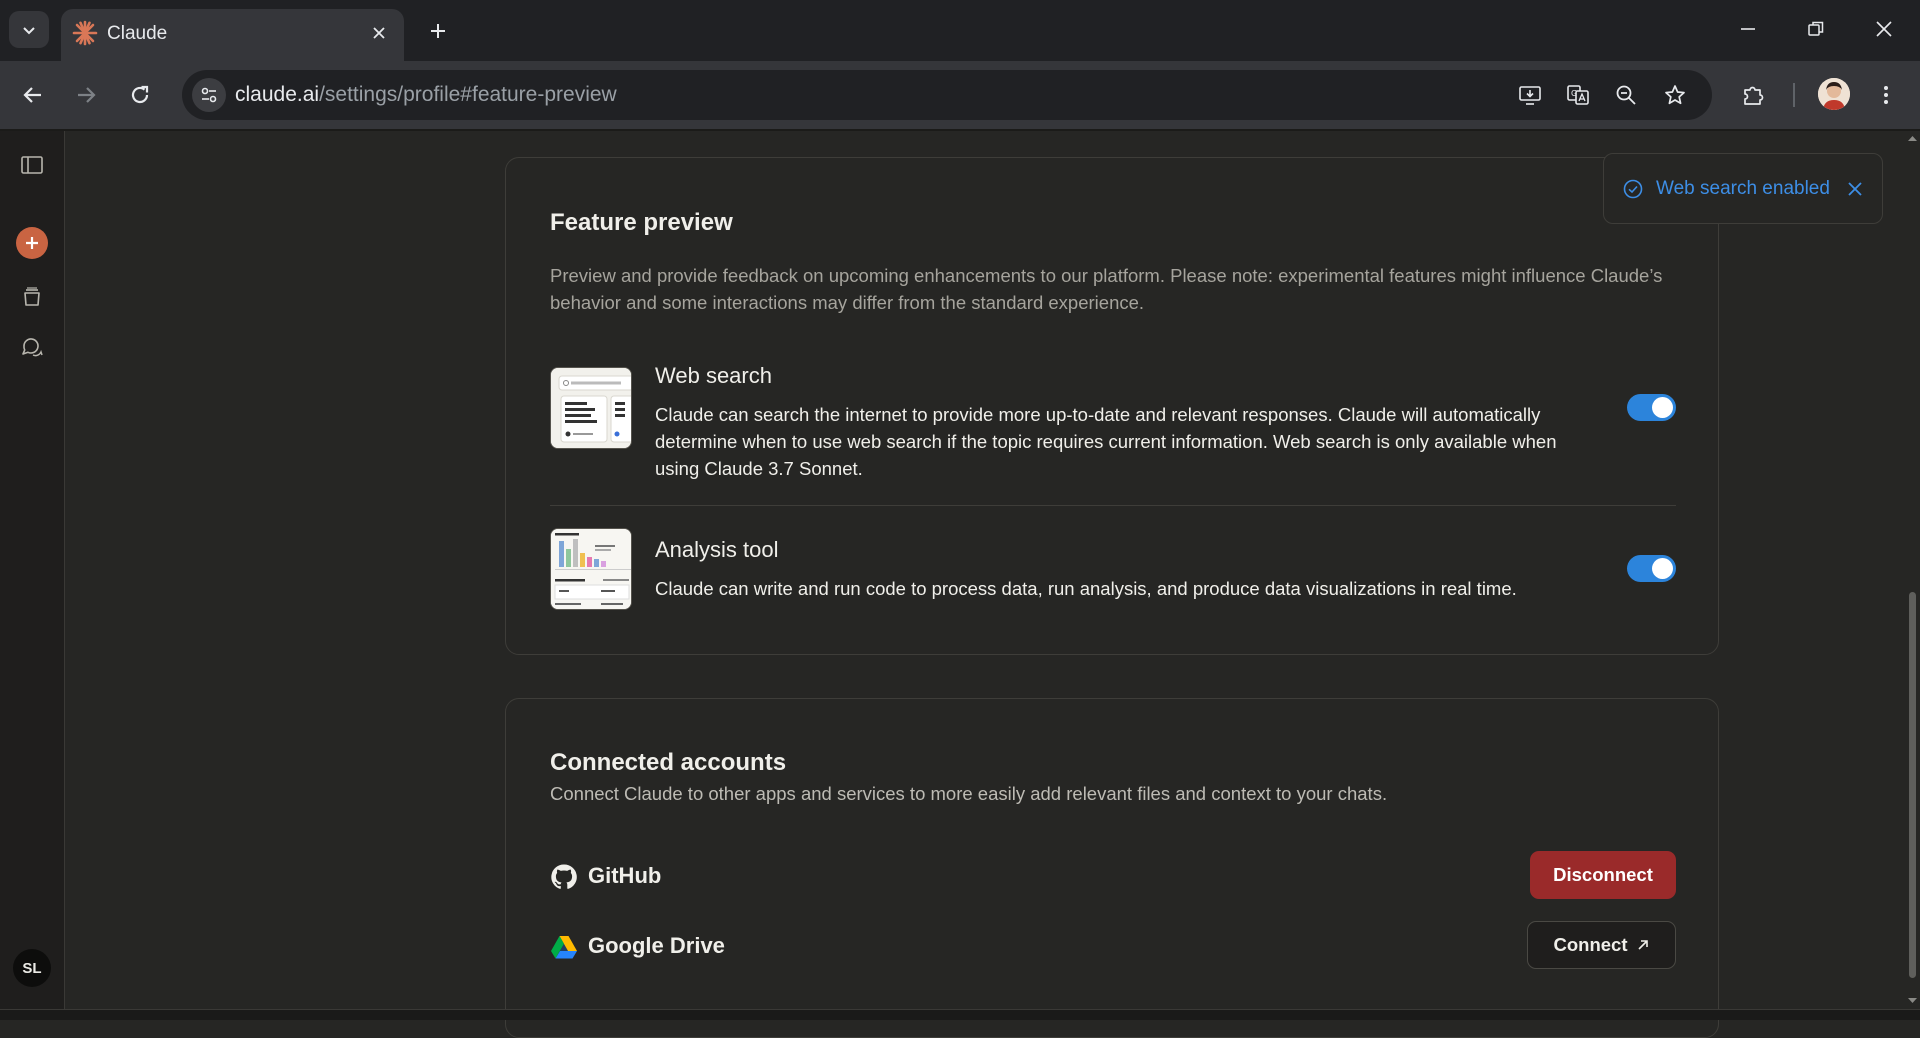 This screenshot has width=1920, height=1038. I want to click on external-link-arrow-icon, so click(1642, 945).